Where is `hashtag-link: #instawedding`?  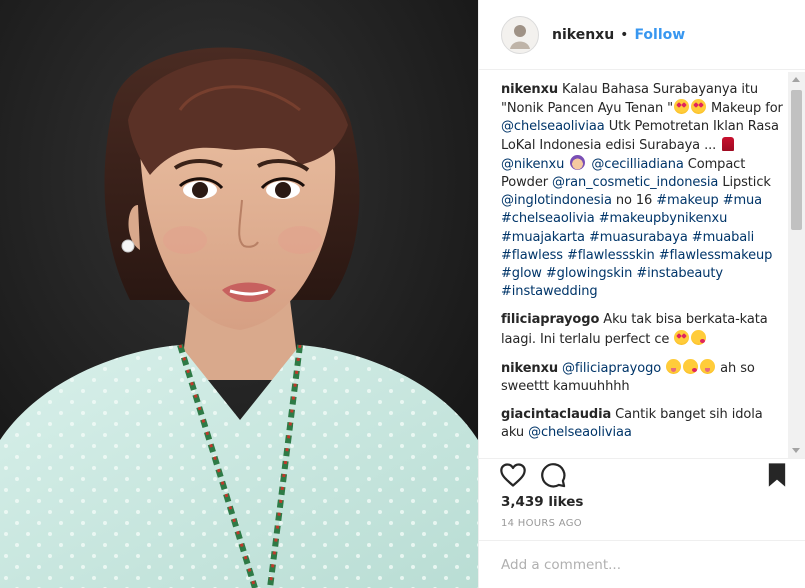
hashtag-link: #instawedding is located at coordinates (549, 291).